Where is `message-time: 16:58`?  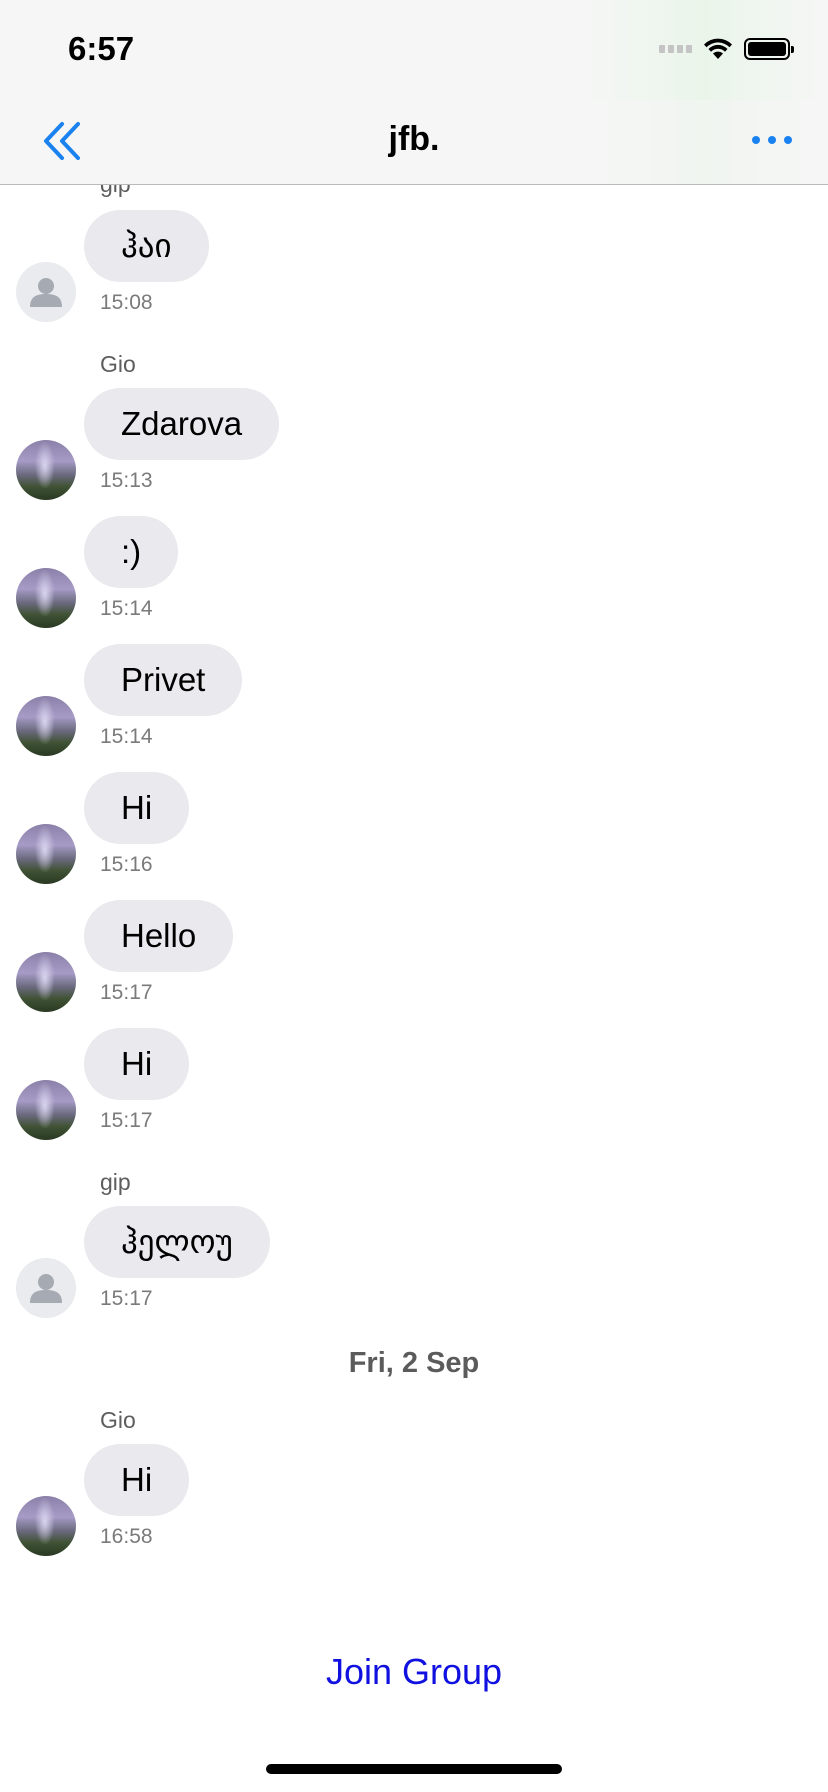 message-time: 16:58 is located at coordinates (126, 1536).